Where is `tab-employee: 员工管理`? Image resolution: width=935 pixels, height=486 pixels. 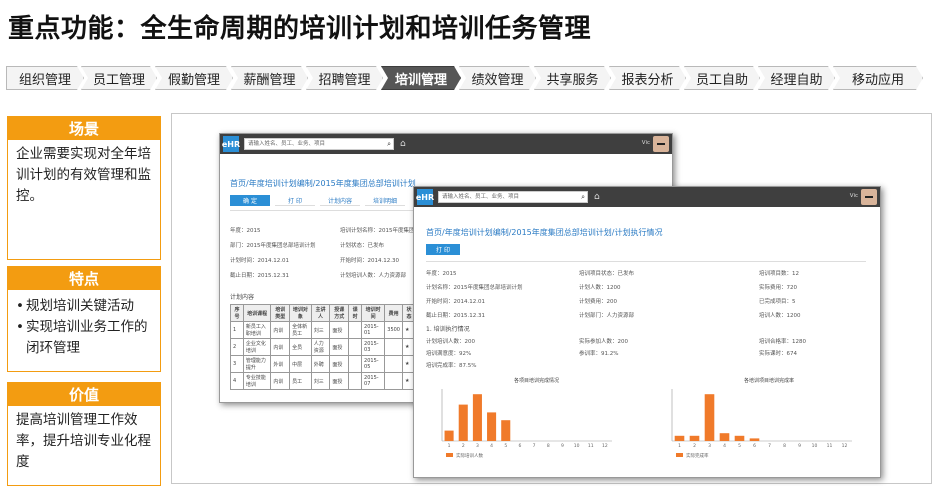
tab-employee: 员工管理 is located at coordinates (119, 78).